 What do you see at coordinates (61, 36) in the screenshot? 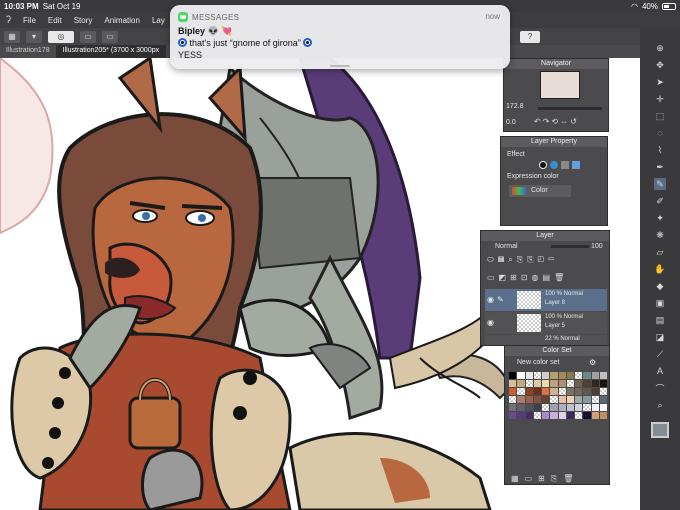
I see `clip-studio-button: ◎` at bounding box center [61, 36].